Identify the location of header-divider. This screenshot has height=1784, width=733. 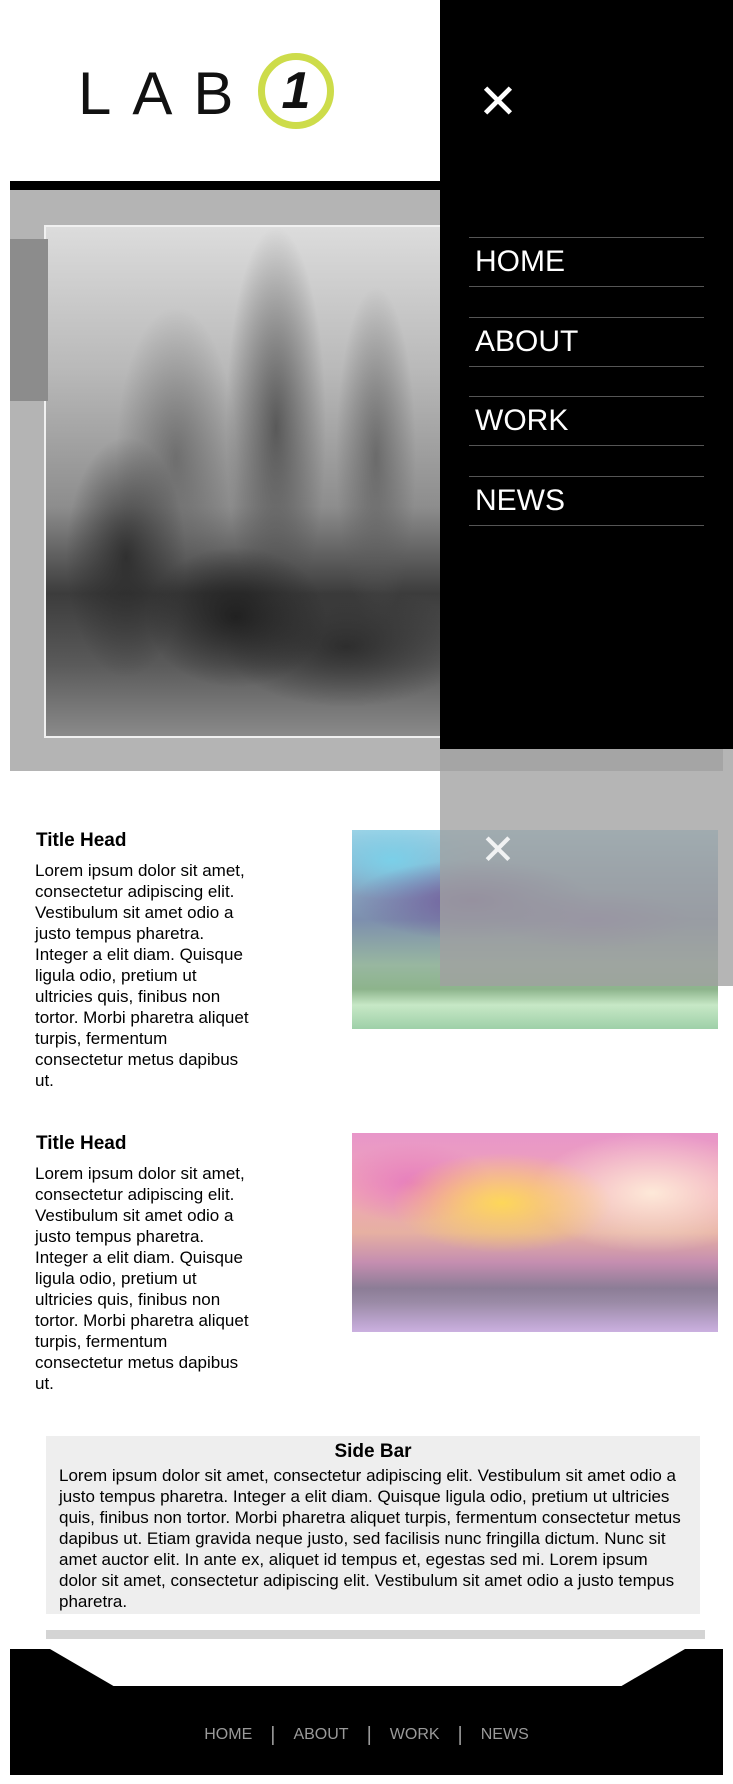
(225, 185).